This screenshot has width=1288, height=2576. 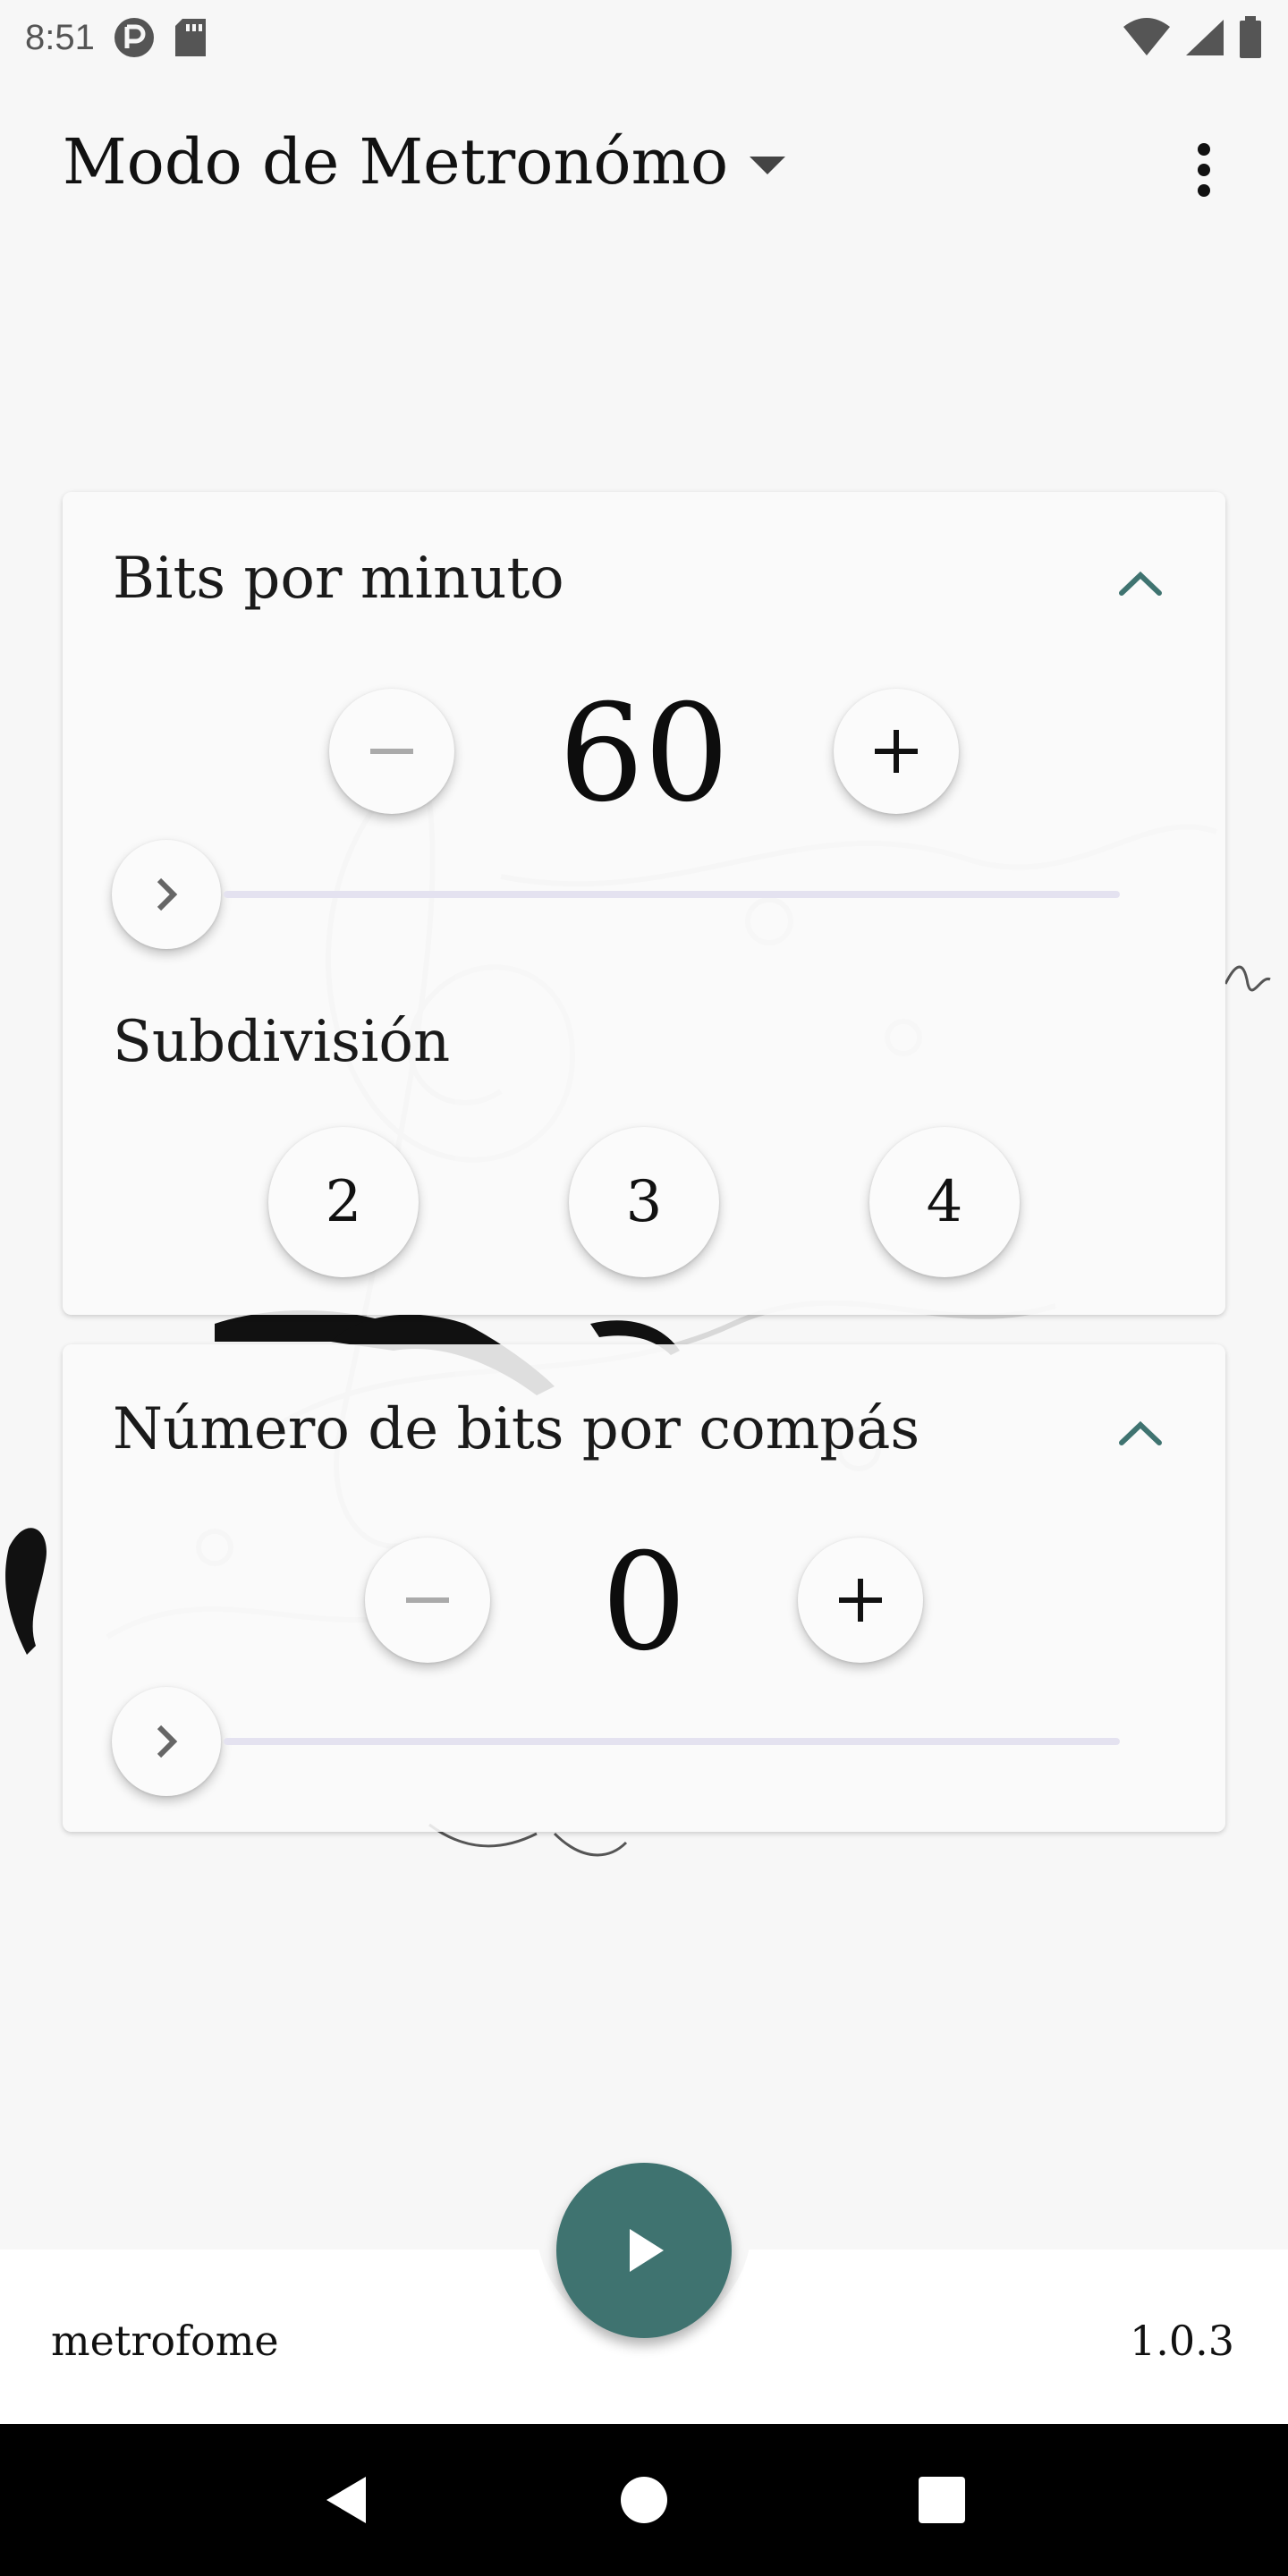 I want to click on mode-title: Modo de Metronómo, so click(x=396, y=162).